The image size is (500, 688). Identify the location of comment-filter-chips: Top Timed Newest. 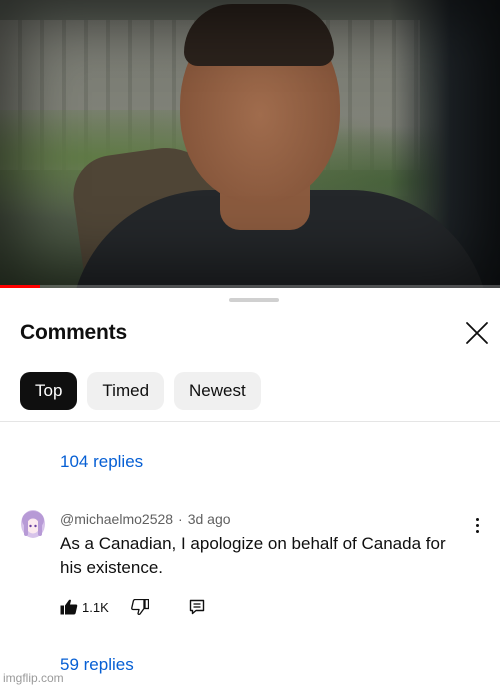
(140, 391).